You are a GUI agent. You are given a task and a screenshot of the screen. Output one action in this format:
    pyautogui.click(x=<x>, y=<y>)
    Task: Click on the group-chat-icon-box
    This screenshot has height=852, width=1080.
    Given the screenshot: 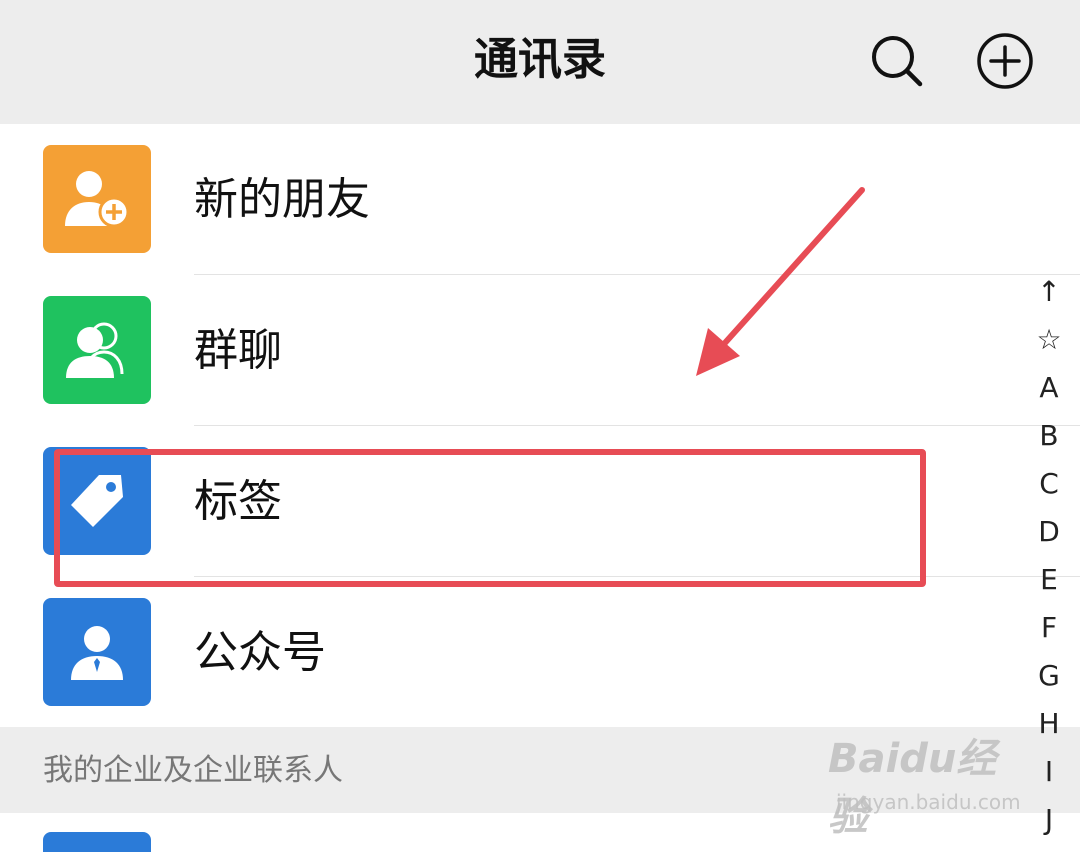 What is the action you would take?
    pyautogui.click(x=97, y=350)
    